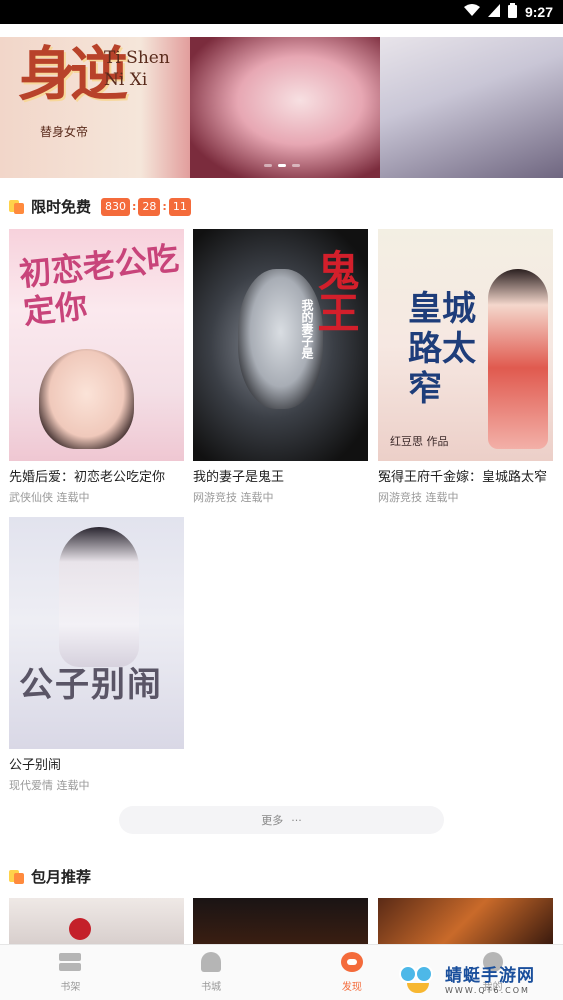 This screenshot has width=563, height=1000. What do you see at coordinates (290, 107) in the screenshot?
I see `banner-artwork` at bounding box center [290, 107].